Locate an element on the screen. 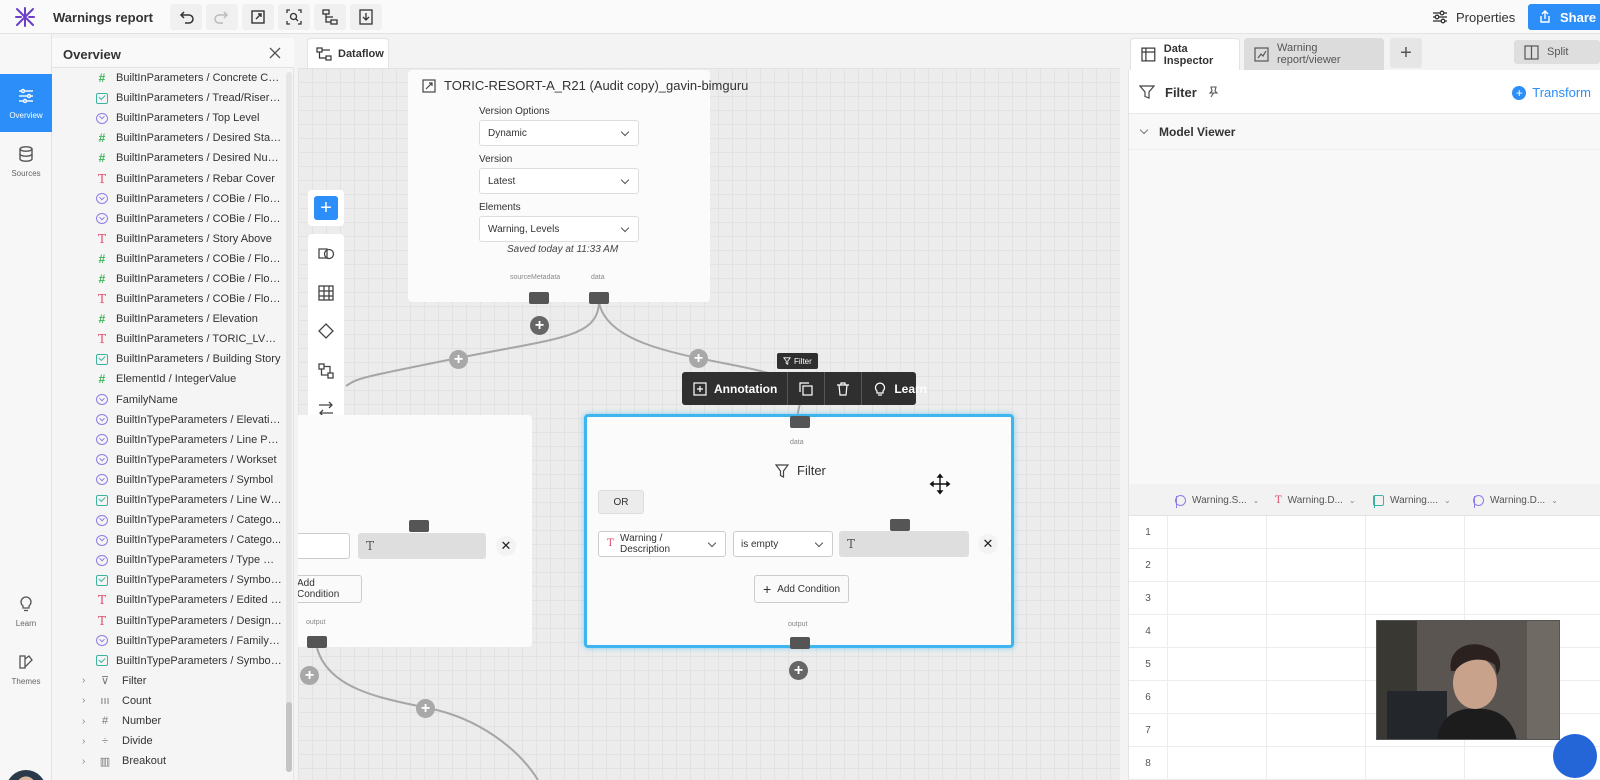 The width and height of the screenshot is (1600, 780). overview-field-item: # ElementId / IntegerValue is located at coordinates (170, 379).